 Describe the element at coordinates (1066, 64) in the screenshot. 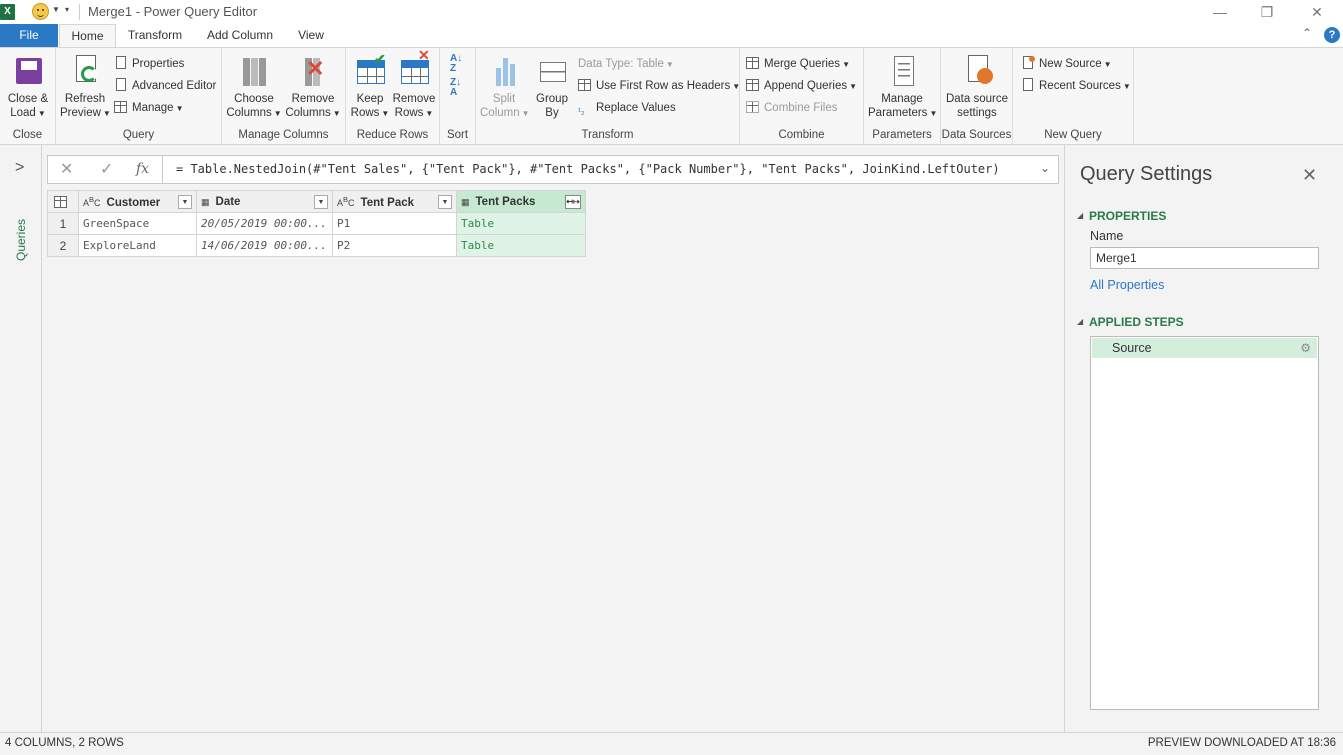

I see `new-source-button: New Source ▼` at that location.